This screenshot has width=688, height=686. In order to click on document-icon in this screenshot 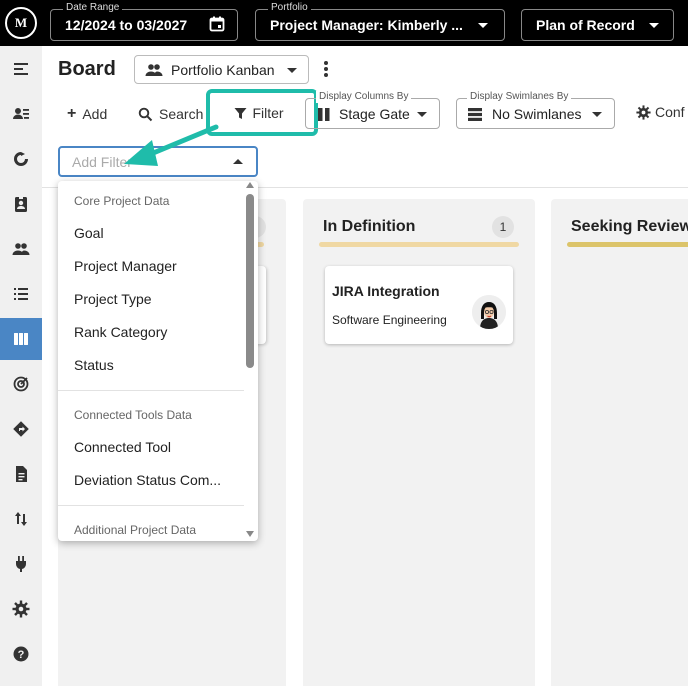, I will do `click(21, 474)`.